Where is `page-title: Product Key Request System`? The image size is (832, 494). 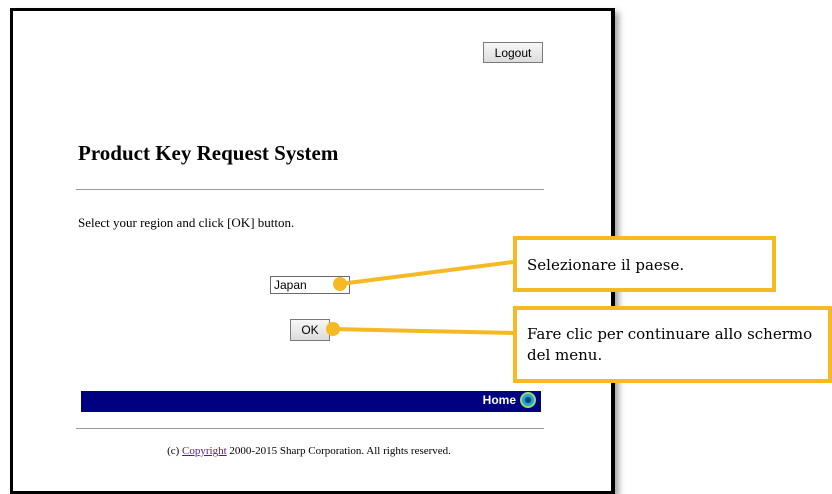 page-title: Product Key Request System is located at coordinates (208, 153).